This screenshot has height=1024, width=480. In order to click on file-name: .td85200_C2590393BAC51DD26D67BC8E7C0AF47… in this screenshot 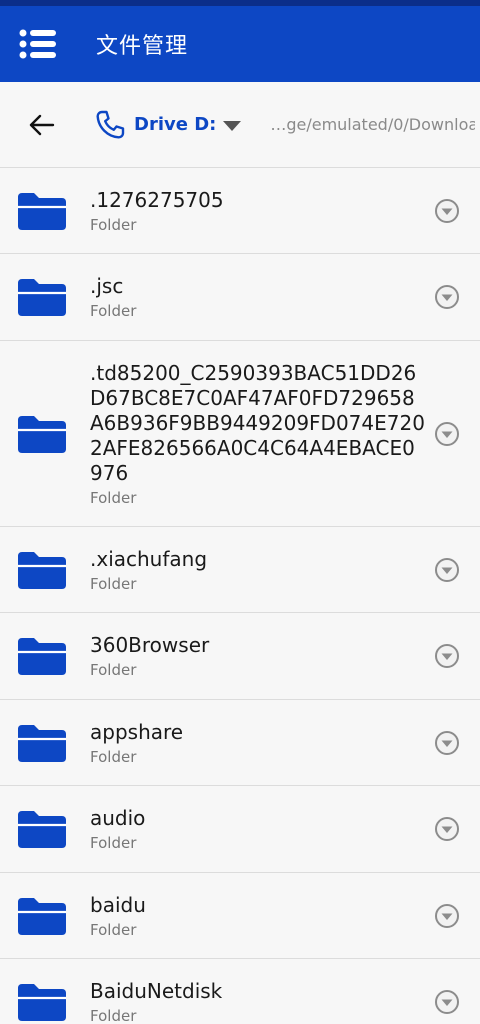, I will do `click(257, 422)`.